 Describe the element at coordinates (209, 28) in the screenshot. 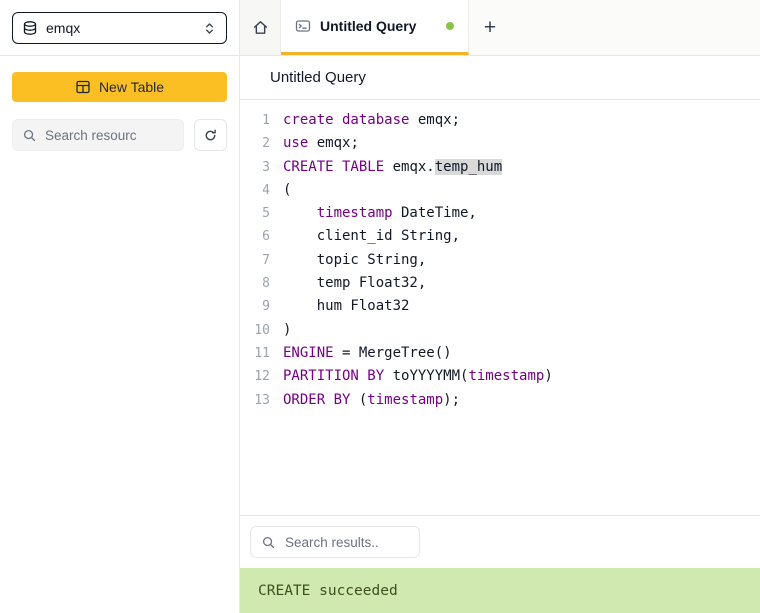

I see `chevron-up-down-icon` at that location.